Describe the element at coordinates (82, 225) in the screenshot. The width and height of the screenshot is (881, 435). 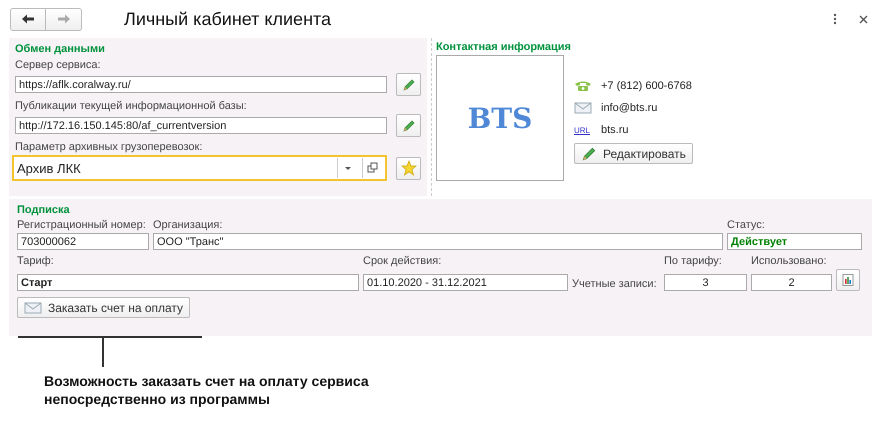
I see `field-label: Регистрационный номер:` at that location.